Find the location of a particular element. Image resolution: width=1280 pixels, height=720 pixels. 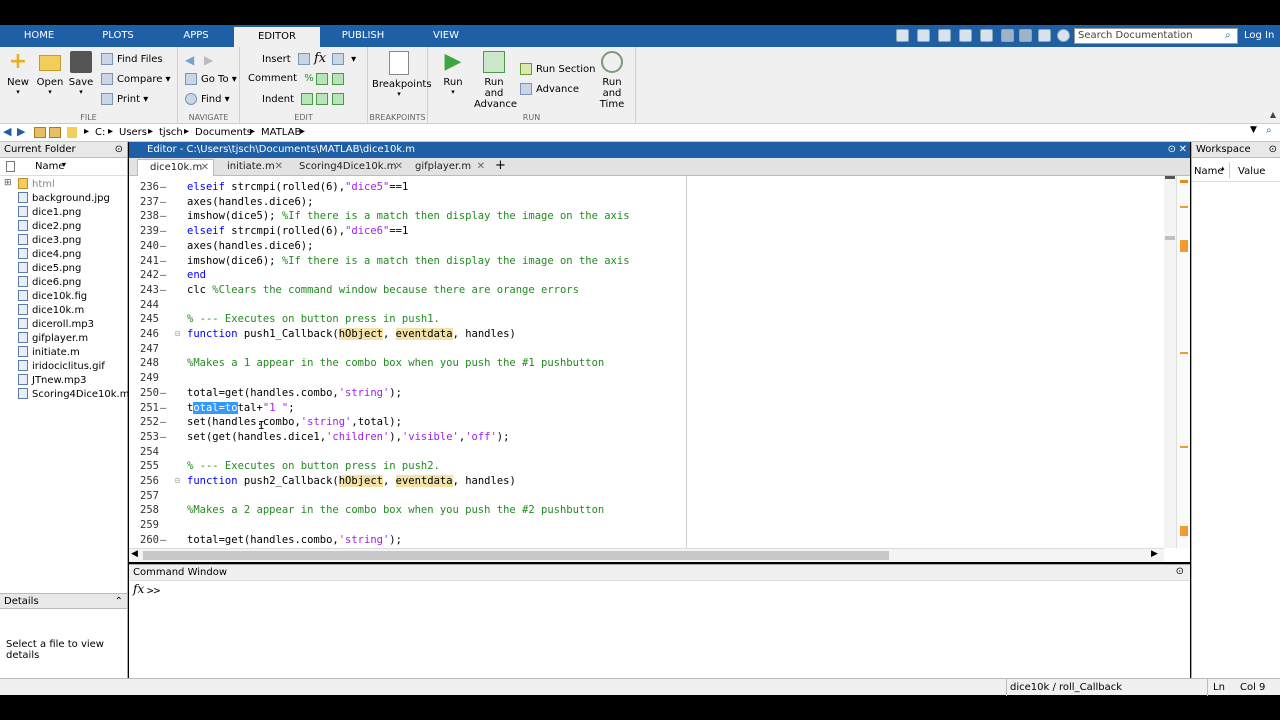

paste-icon is located at coordinates (986, 35).